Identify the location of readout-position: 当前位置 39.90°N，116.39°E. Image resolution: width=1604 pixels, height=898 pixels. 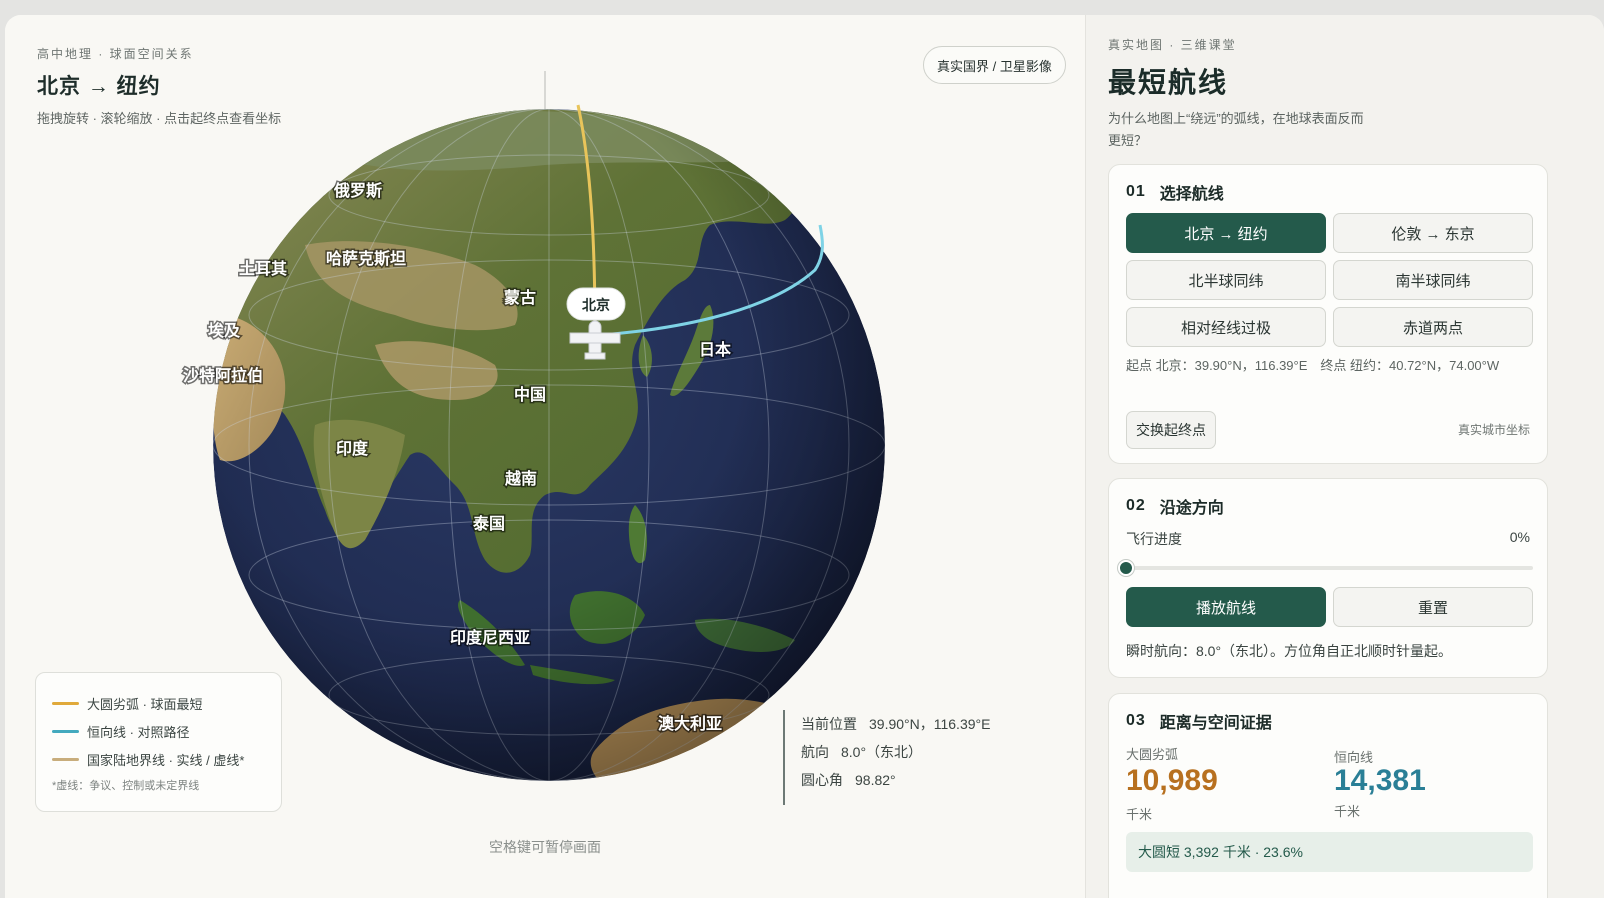
(922, 724).